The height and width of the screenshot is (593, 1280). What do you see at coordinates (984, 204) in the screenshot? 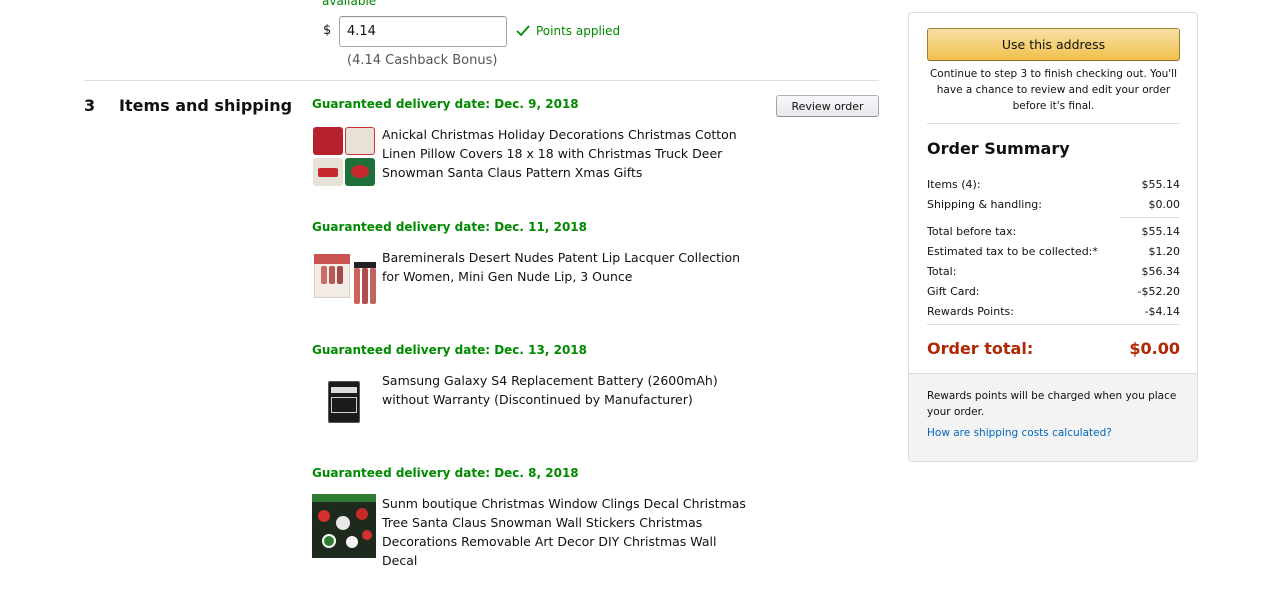
I see `summary-label: Shipping & handling:` at bounding box center [984, 204].